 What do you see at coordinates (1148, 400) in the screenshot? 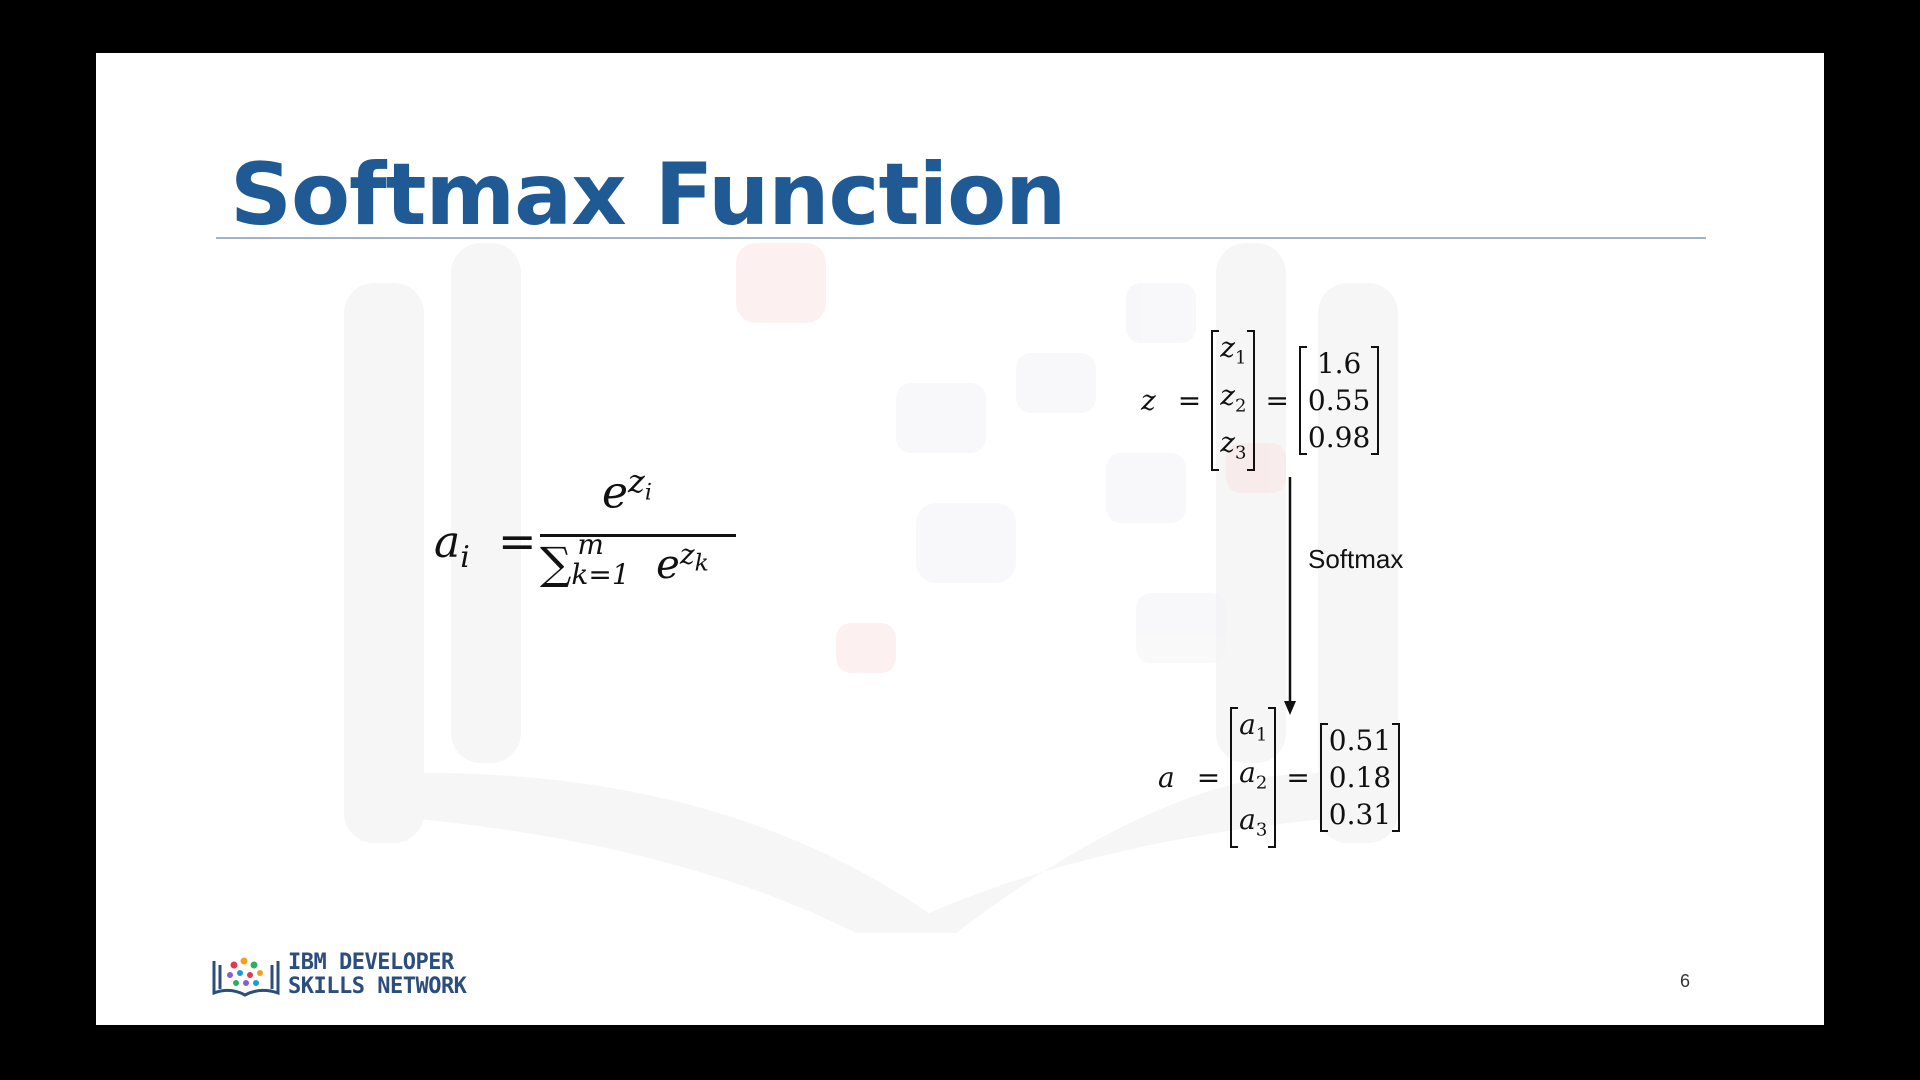
I see `input-vector-label: z` at bounding box center [1148, 400].